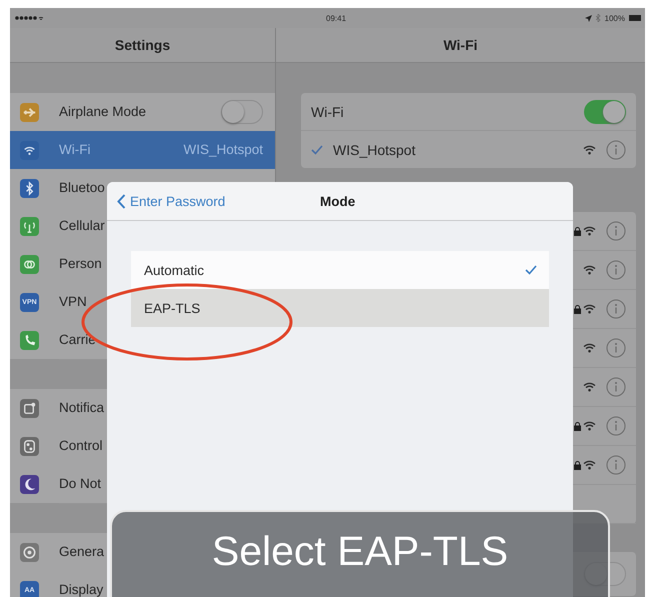 Image resolution: width=659 pixels, height=597 pixels. What do you see at coordinates (74, 149) in the screenshot?
I see `item-label: Wi-Fi` at bounding box center [74, 149].